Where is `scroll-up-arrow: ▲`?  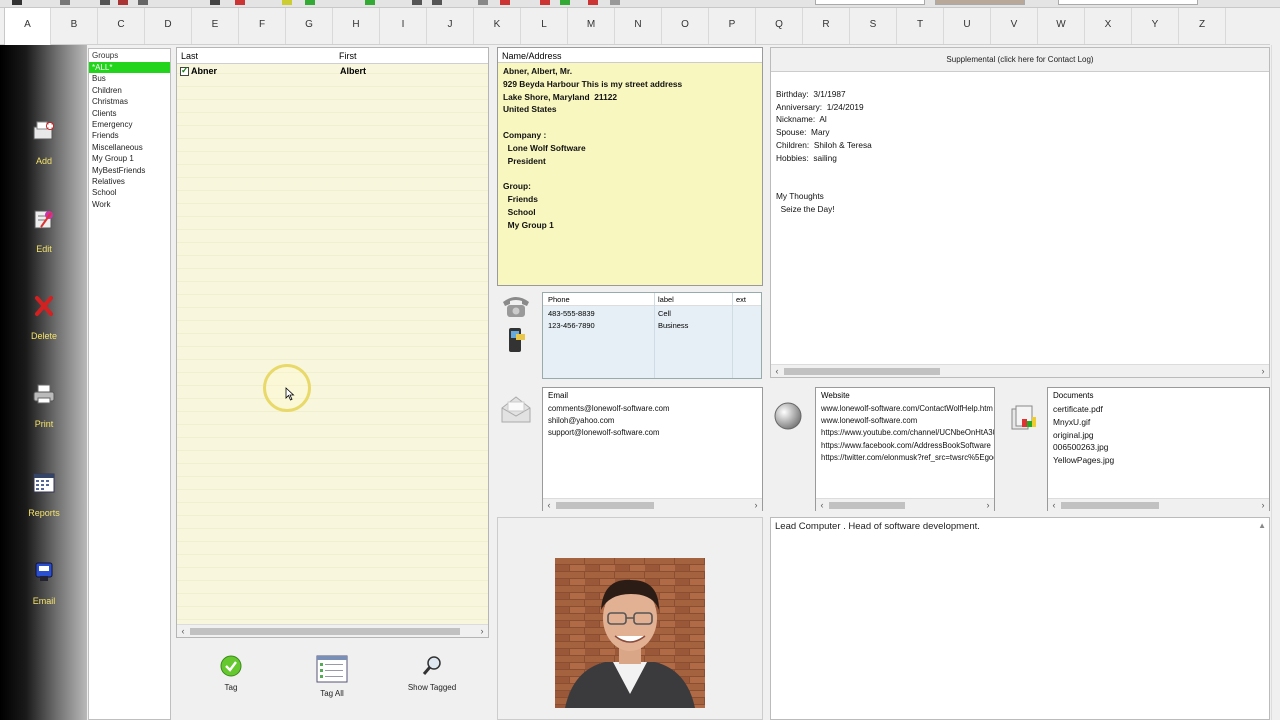 scroll-up-arrow: ▲ is located at coordinates (1262, 525).